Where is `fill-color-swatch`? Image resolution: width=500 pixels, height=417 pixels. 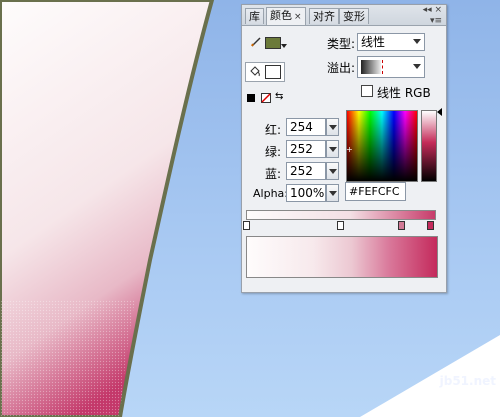
fill-color-swatch is located at coordinates (273, 72).